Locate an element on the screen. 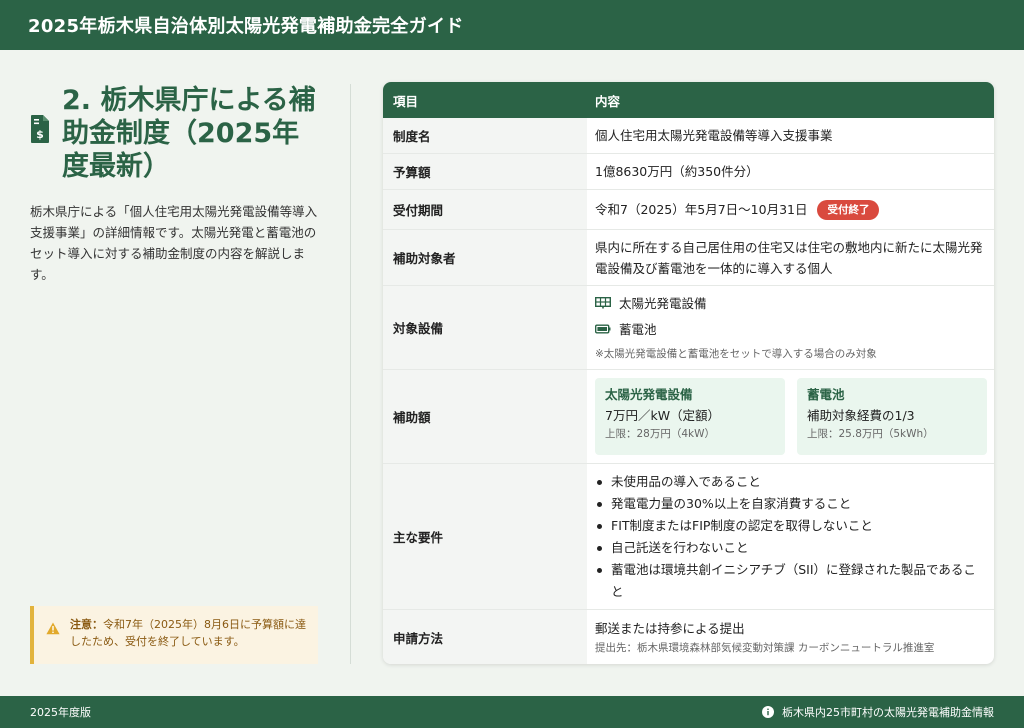 This screenshot has height=728, width=1024. equipment-item: 蓄電池 is located at coordinates (789, 329).